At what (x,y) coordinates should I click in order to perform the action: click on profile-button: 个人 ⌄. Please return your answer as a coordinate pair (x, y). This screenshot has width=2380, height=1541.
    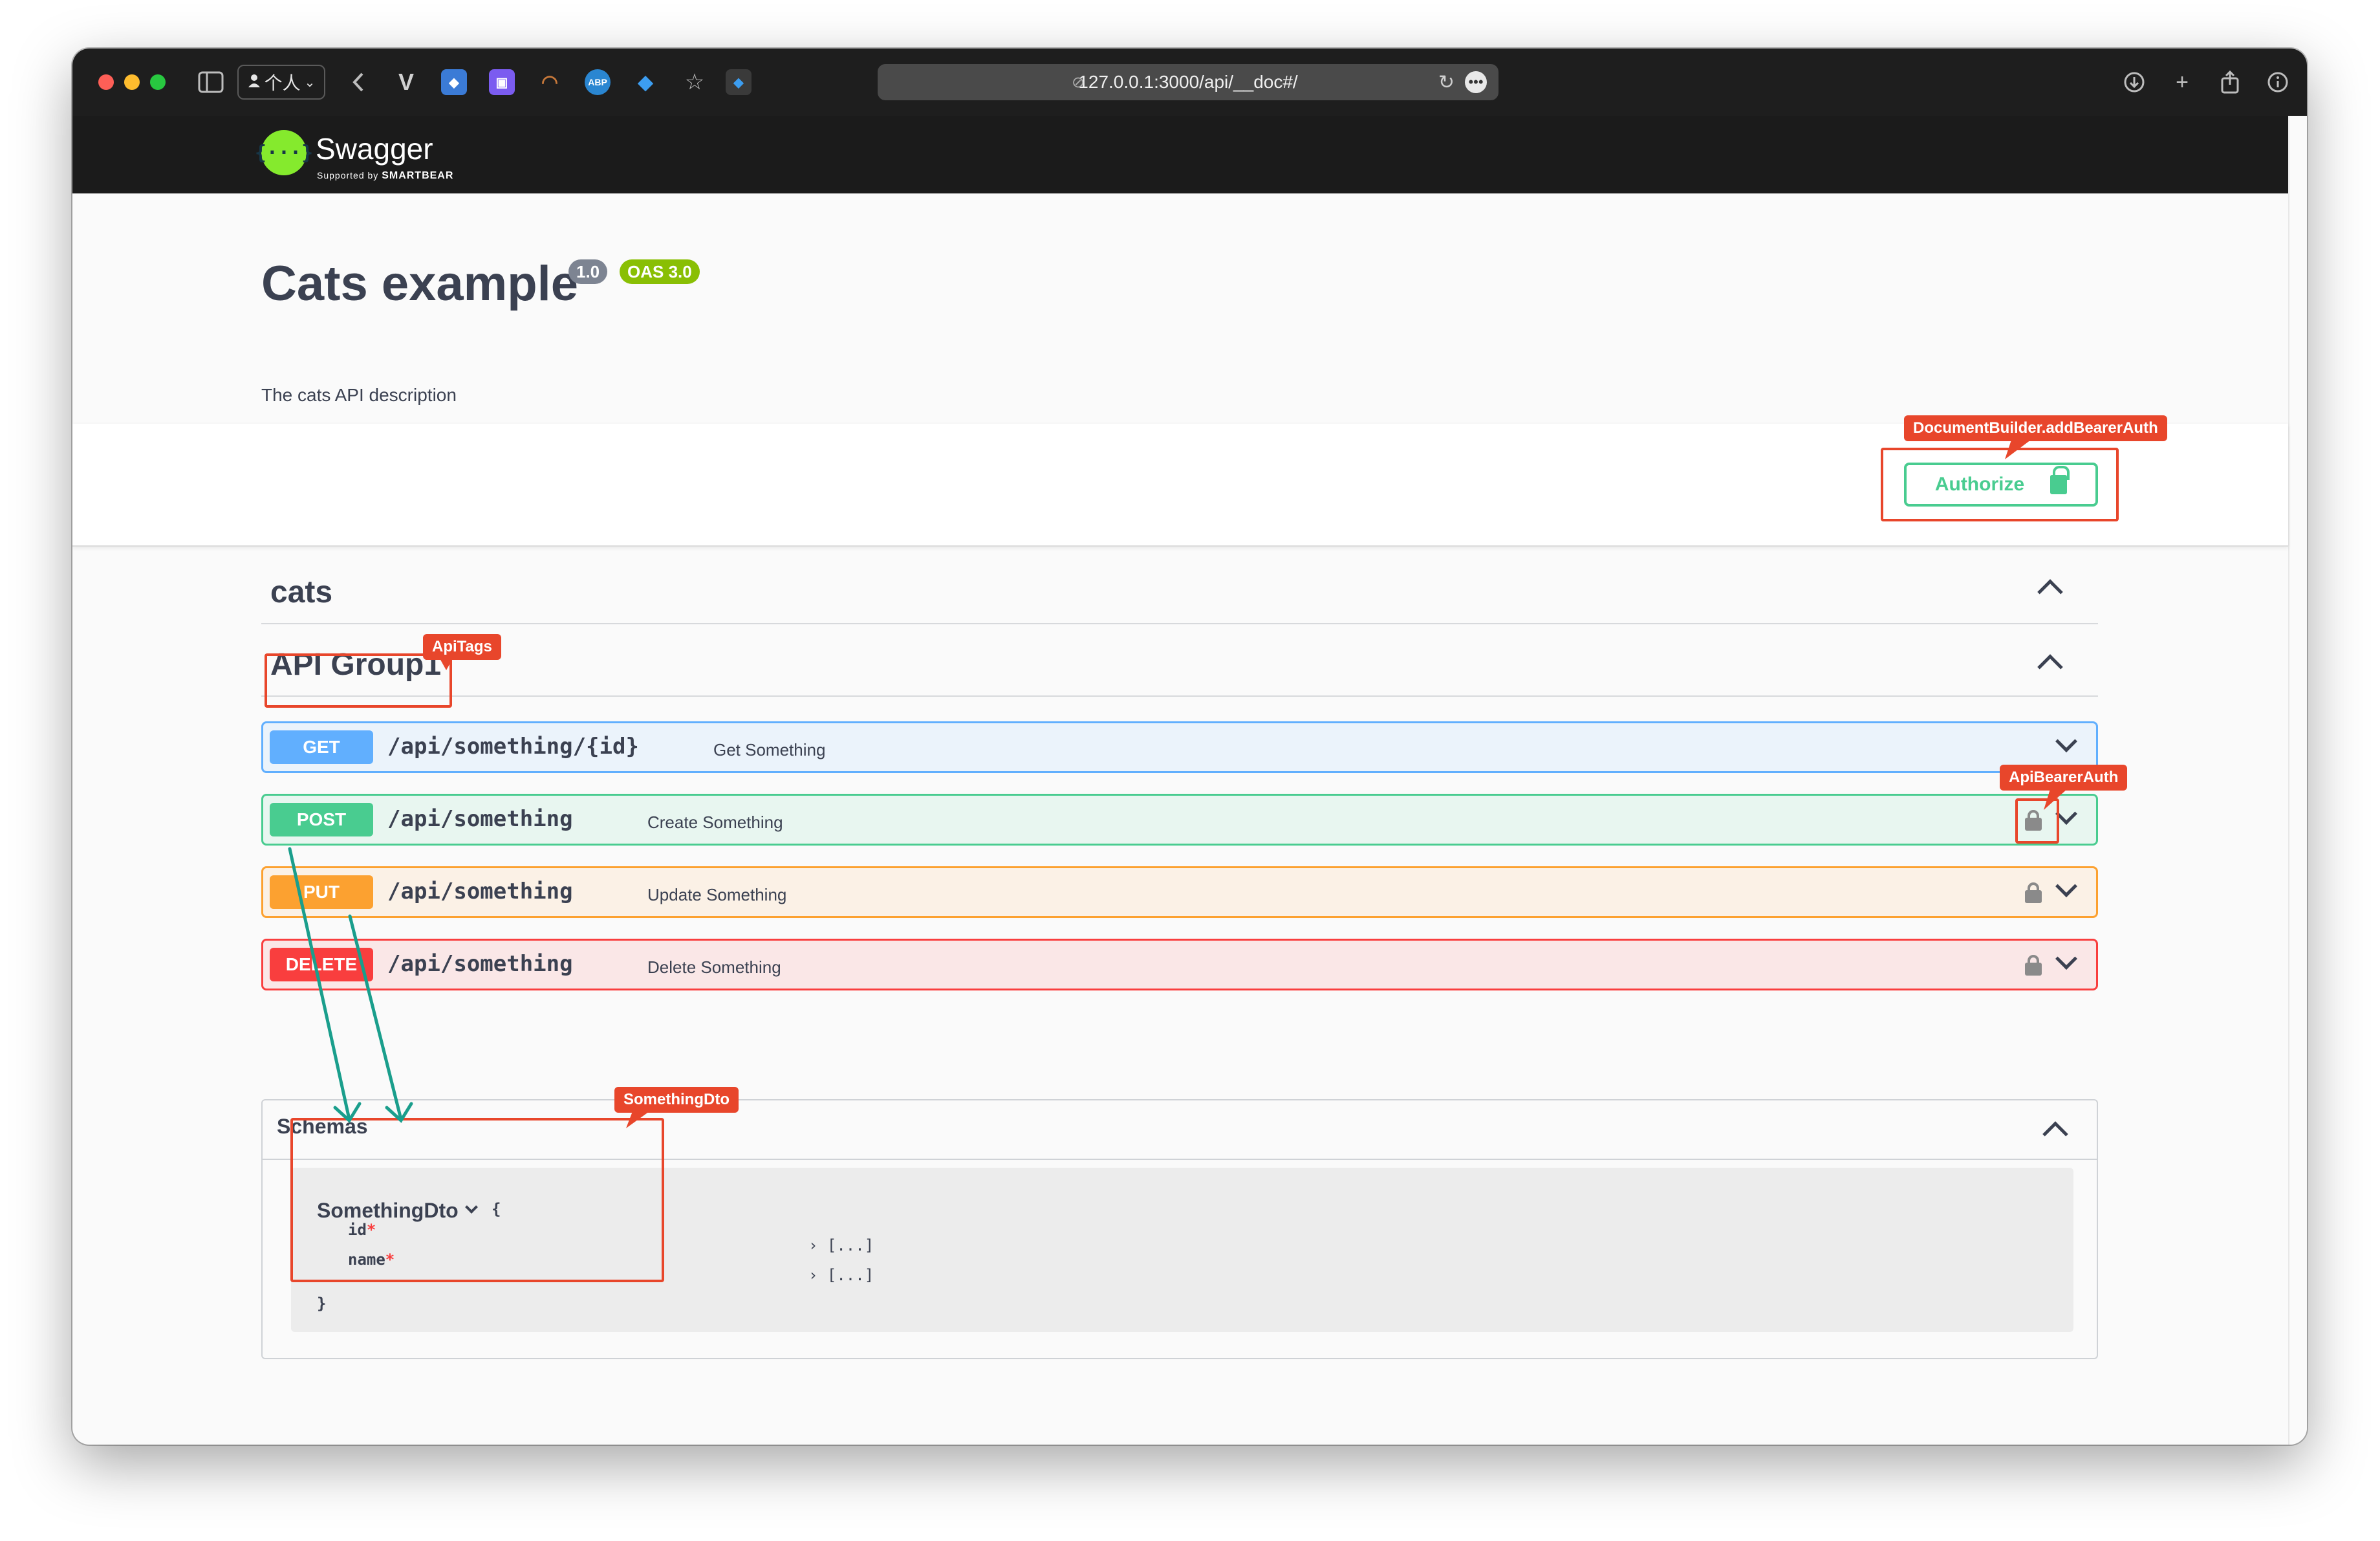
    Looking at the image, I should click on (281, 82).